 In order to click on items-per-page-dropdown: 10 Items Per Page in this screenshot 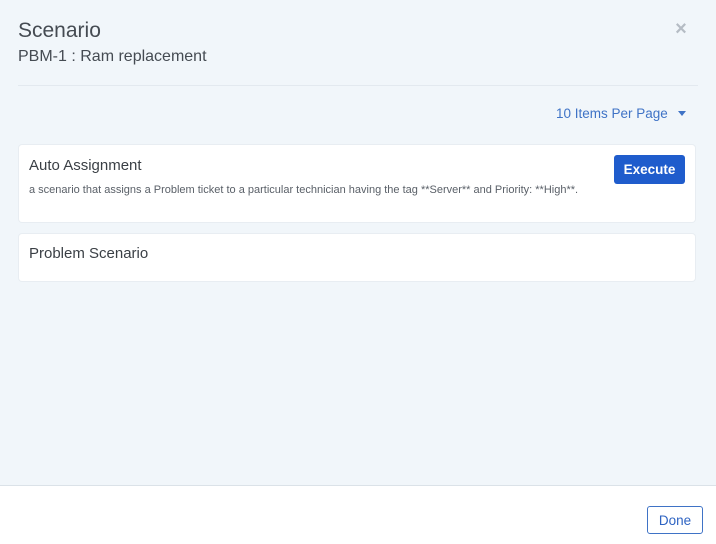, I will do `click(621, 115)`.